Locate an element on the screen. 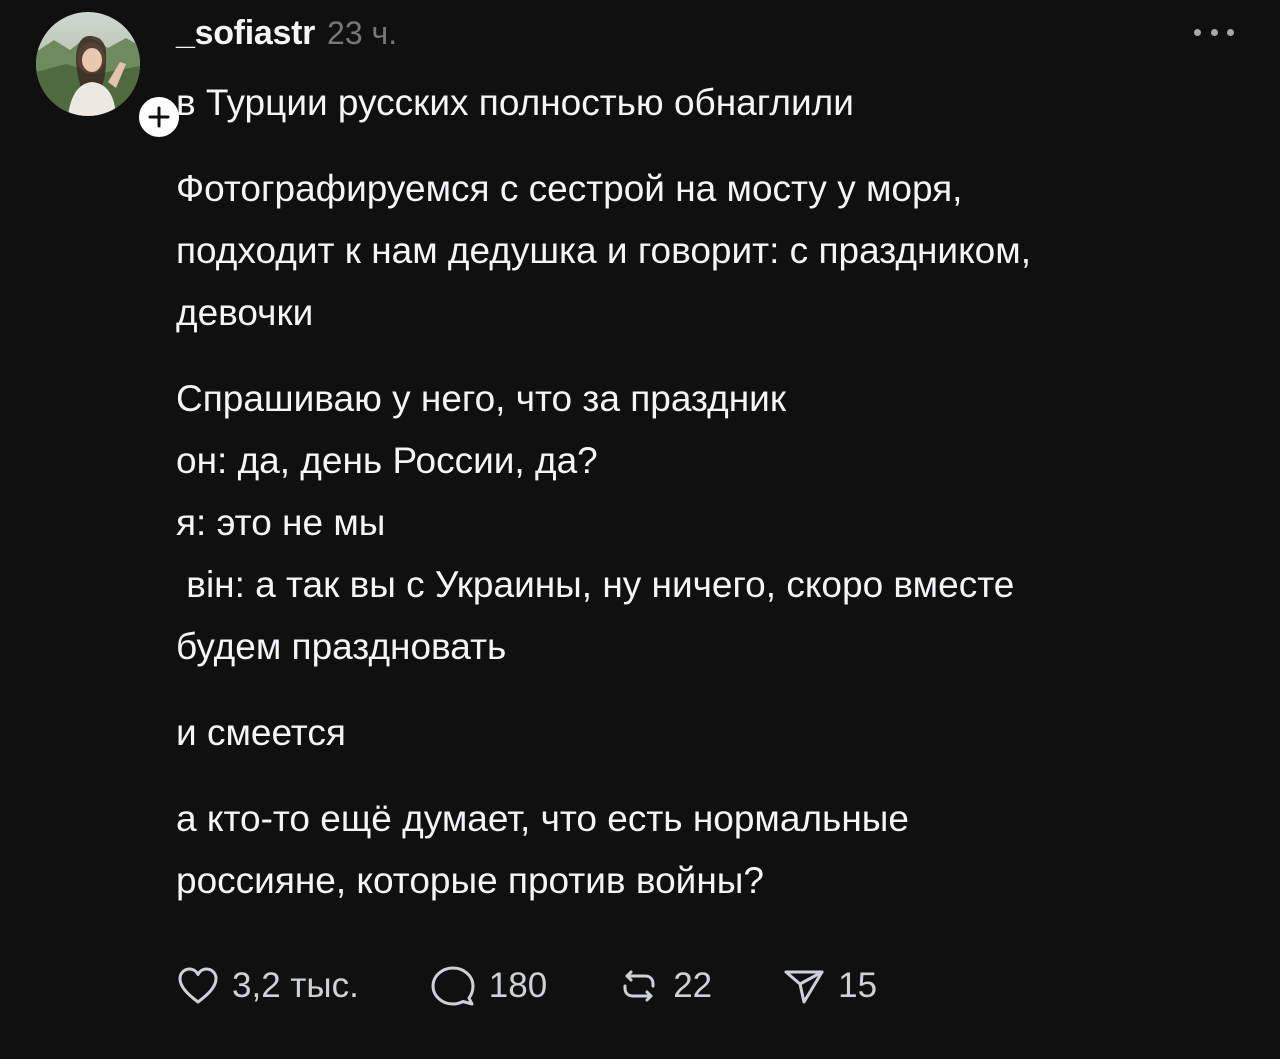 Image resolution: width=1280 pixels, height=1059 pixels. repost-count: 22 is located at coordinates (693, 985).